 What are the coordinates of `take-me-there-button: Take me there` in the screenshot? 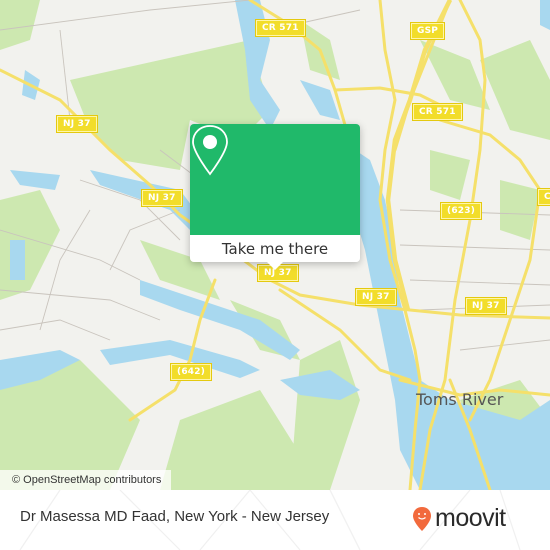 It's located at (275, 248).